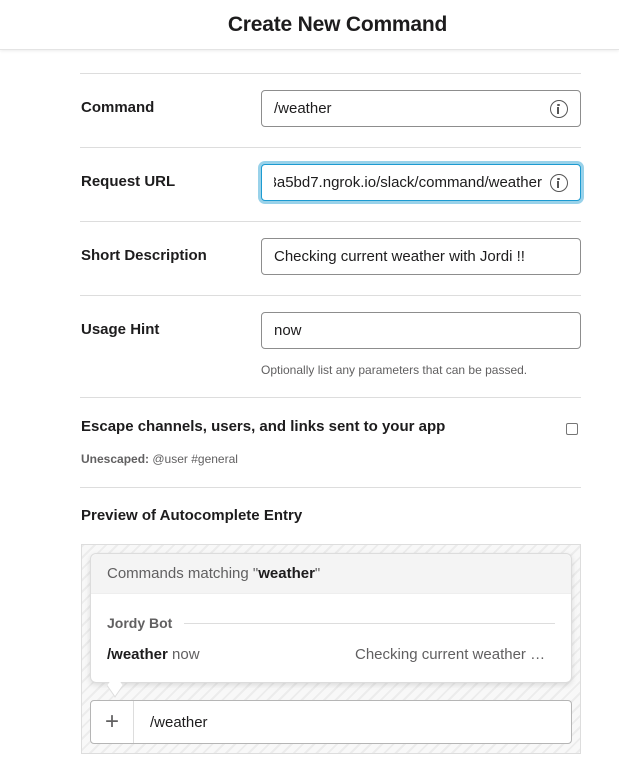 The width and height of the screenshot is (619, 778). What do you see at coordinates (317, 573) in the screenshot?
I see `matching-suffix: "` at bounding box center [317, 573].